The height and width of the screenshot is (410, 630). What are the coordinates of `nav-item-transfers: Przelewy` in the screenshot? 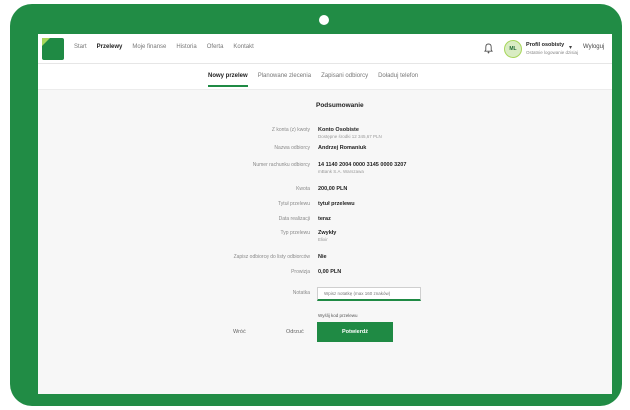 It's located at (110, 47).